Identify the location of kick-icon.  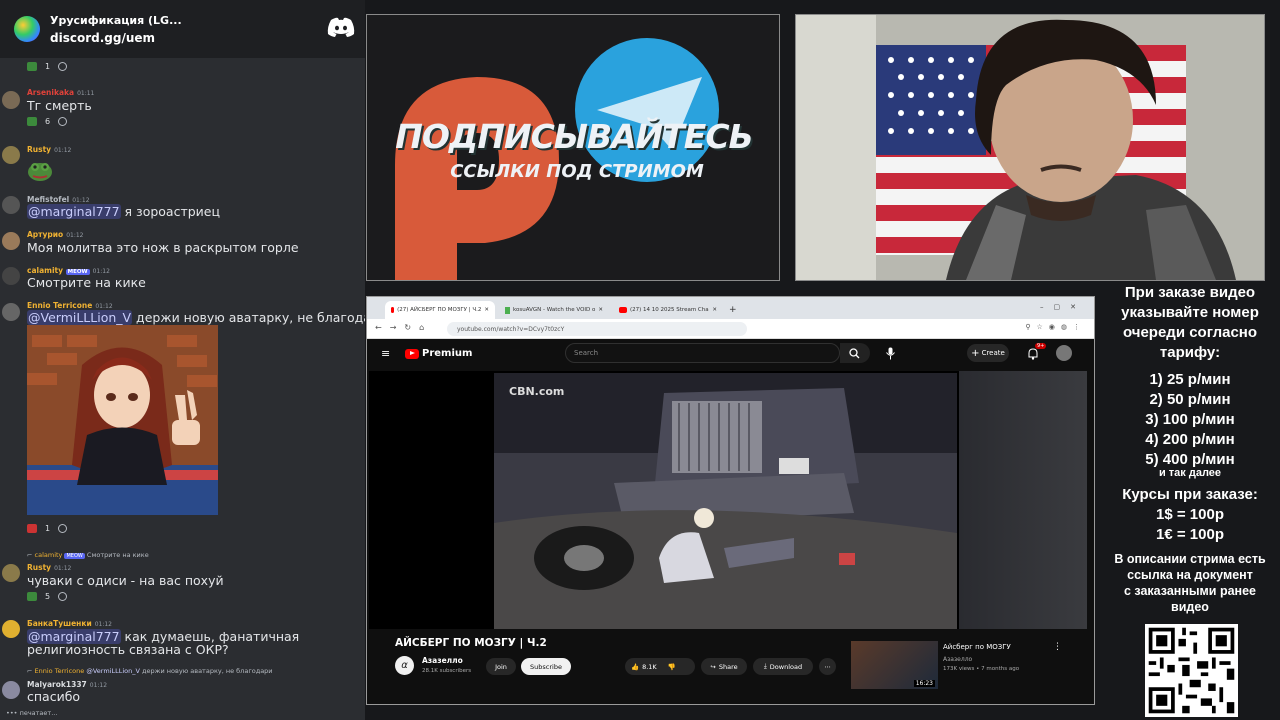
(508, 310).